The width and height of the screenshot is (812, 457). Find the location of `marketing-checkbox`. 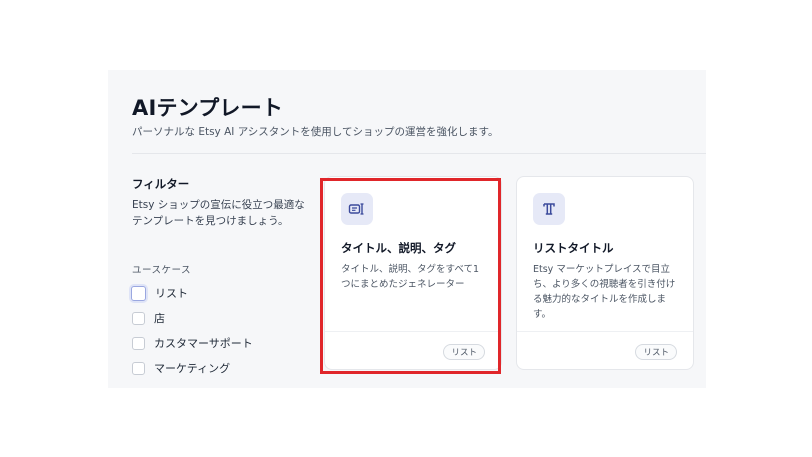

marketing-checkbox is located at coordinates (138, 368).